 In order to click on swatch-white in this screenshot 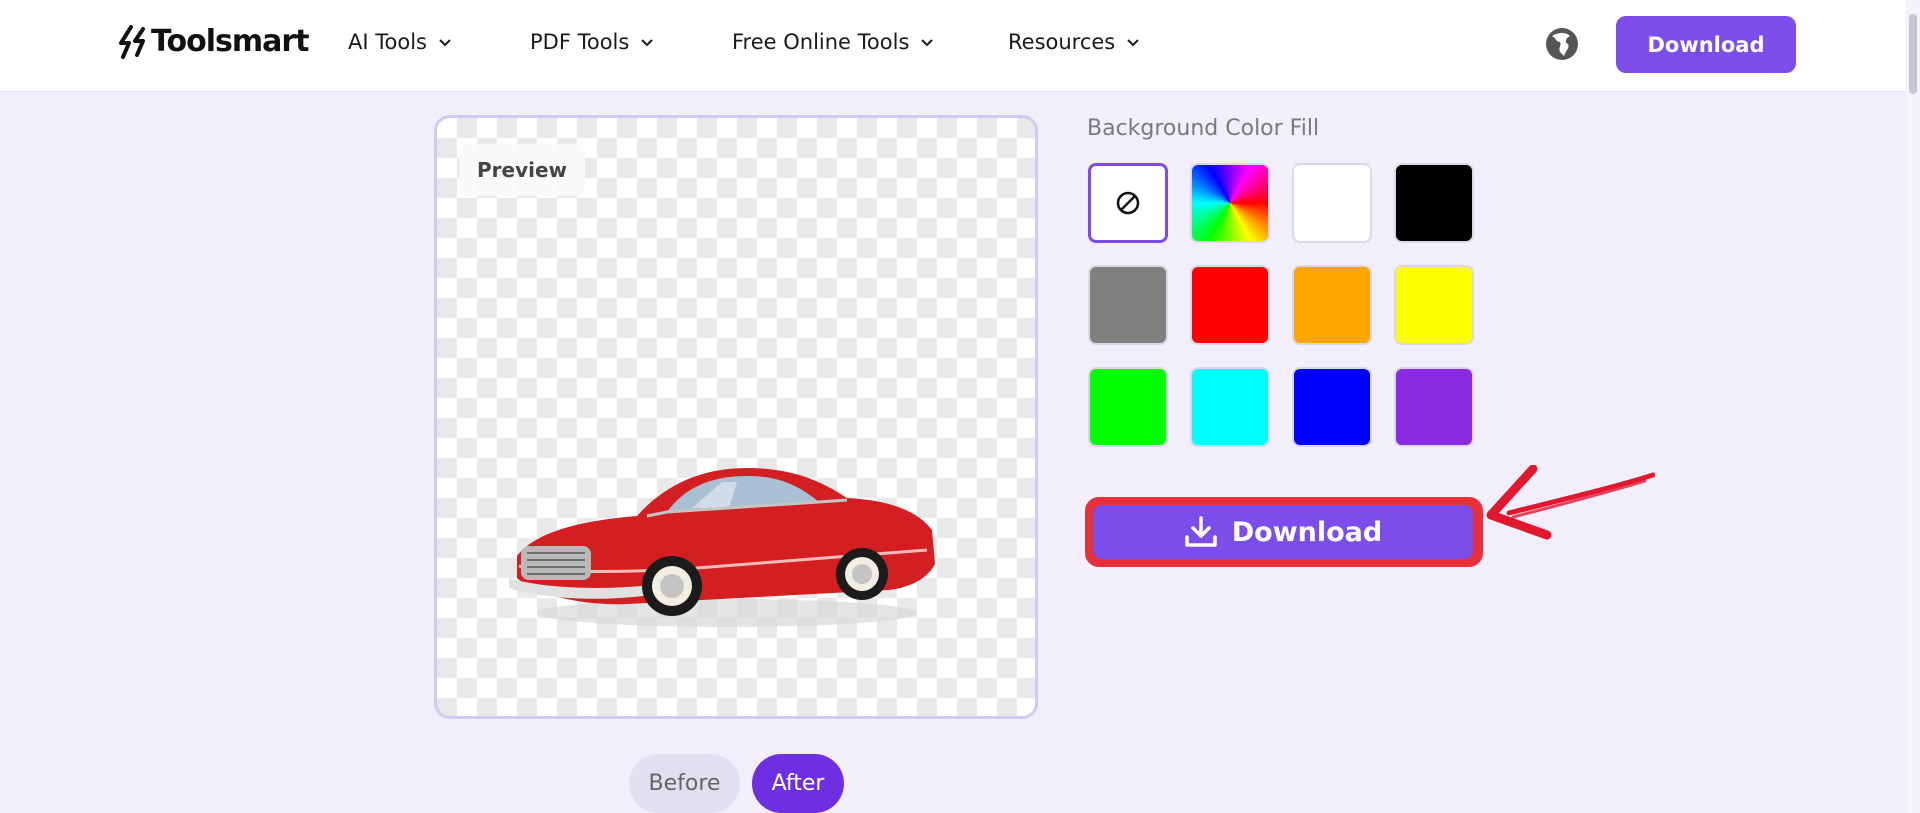, I will do `click(1332, 203)`.